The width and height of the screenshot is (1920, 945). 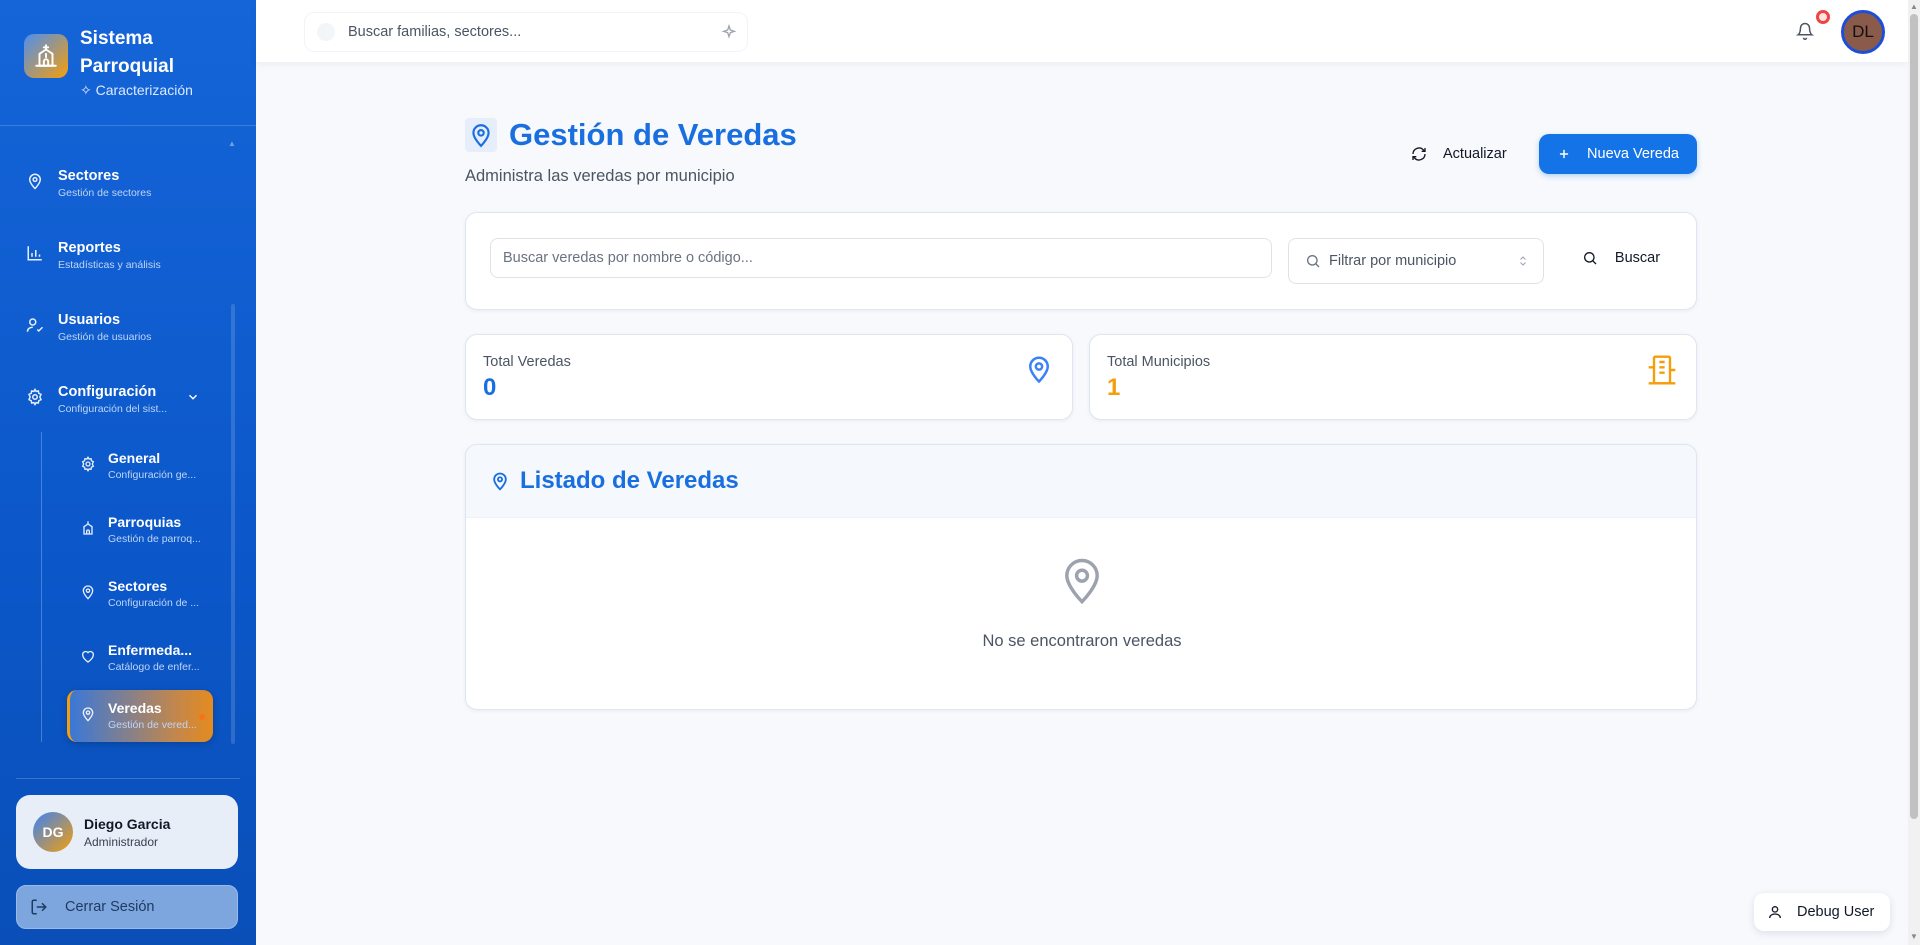 What do you see at coordinates (1914, 416) in the screenshot?
I see `scrollbar-thumb` at bounding box center [1914, 416].